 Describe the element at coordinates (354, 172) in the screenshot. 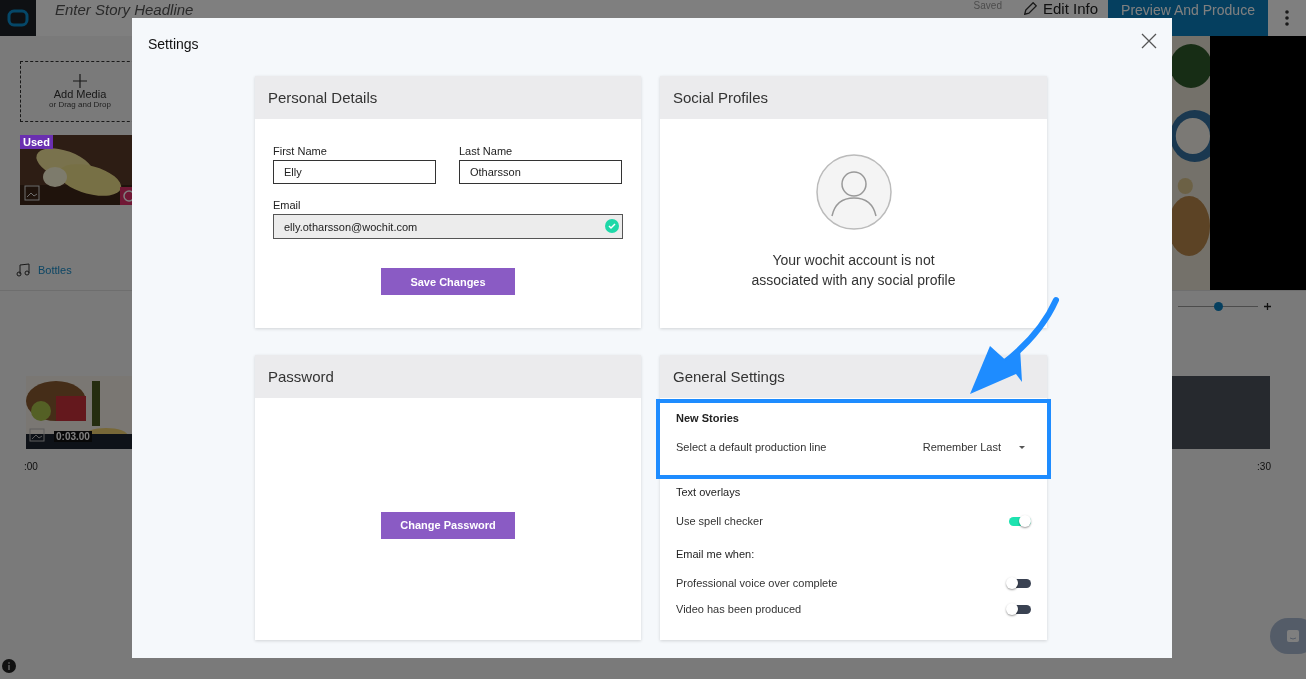

I see `input-field: Elly` at that location.